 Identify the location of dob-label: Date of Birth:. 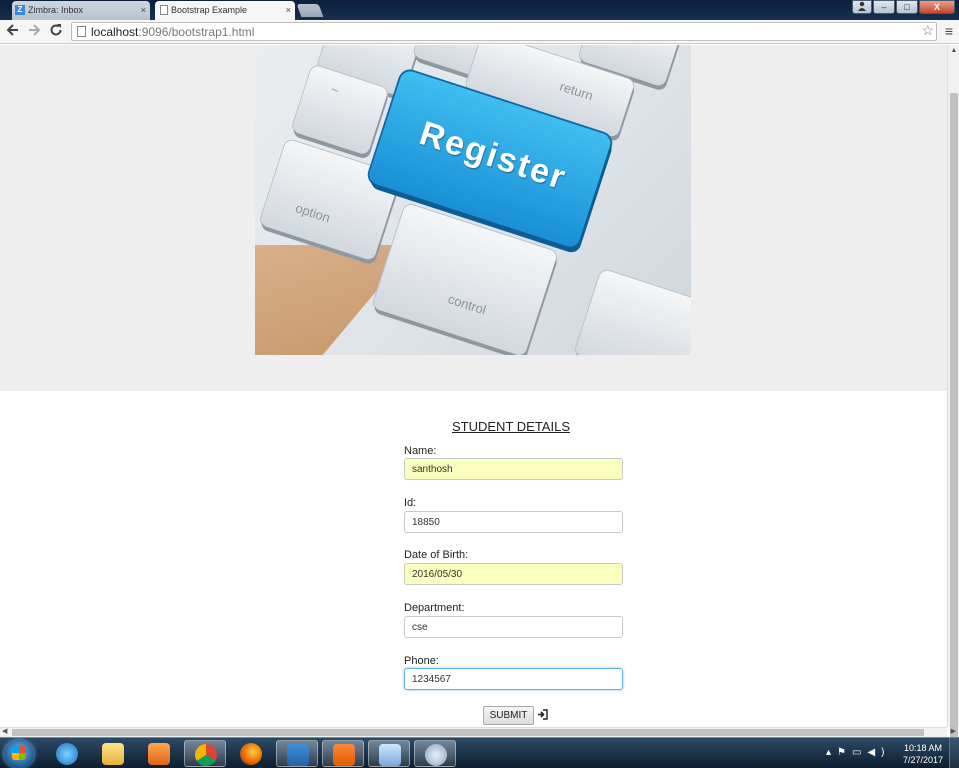
(436, 555).